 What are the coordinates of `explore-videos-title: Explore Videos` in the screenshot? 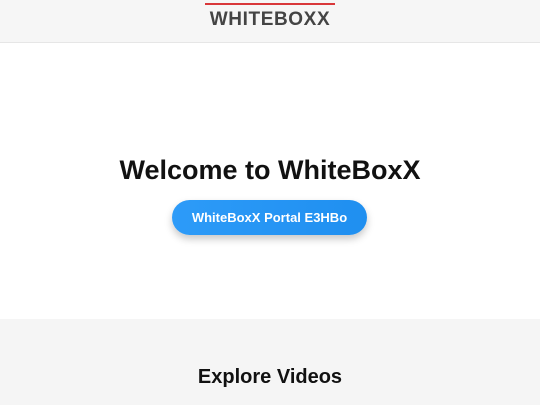 It's located at (270, 377).